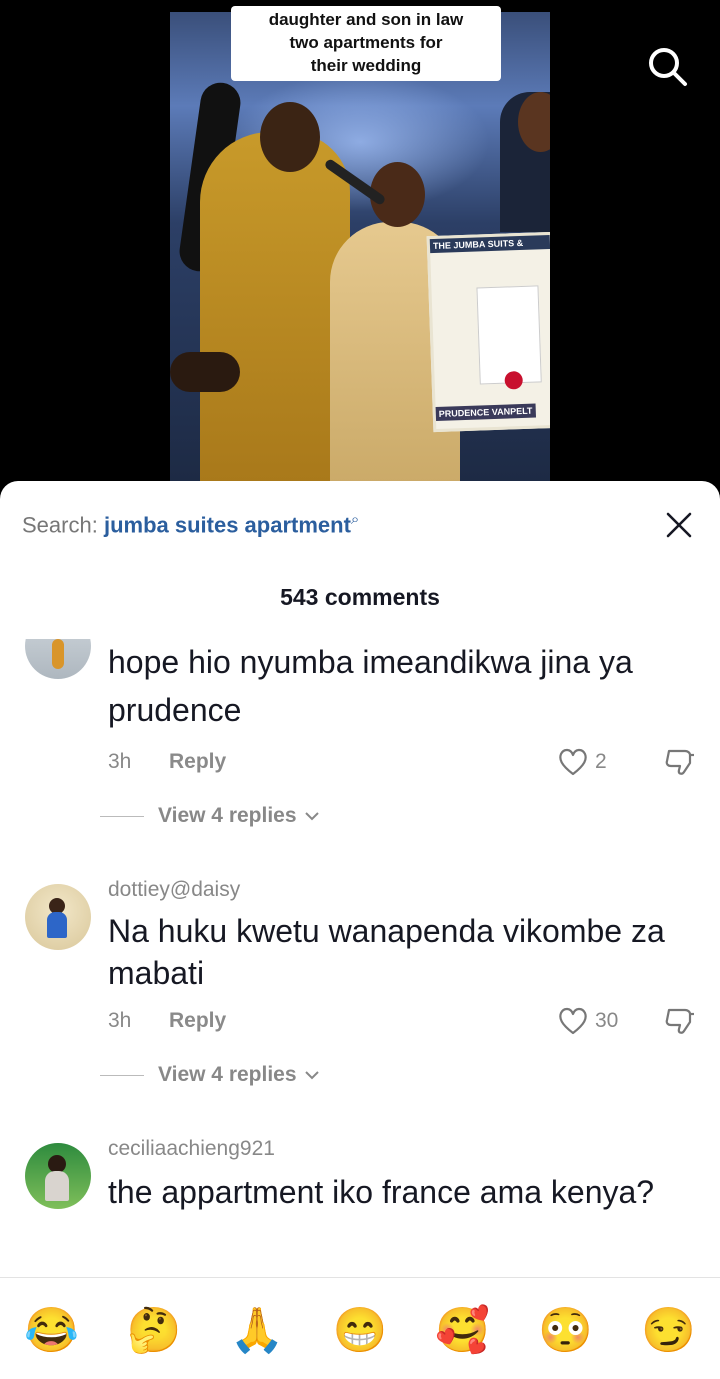 The width and height of the screenshot is (720, 1379). I want to click on like-button: 2, so click(582, 762).